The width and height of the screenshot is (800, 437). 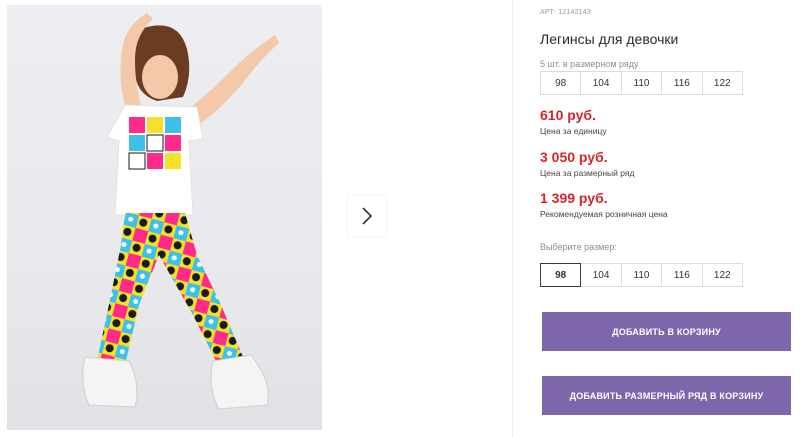 What do you see at coordinates (682, 83) in the screenshot?
I see `pack-size-item: 116` at bounding box center [682, 83].